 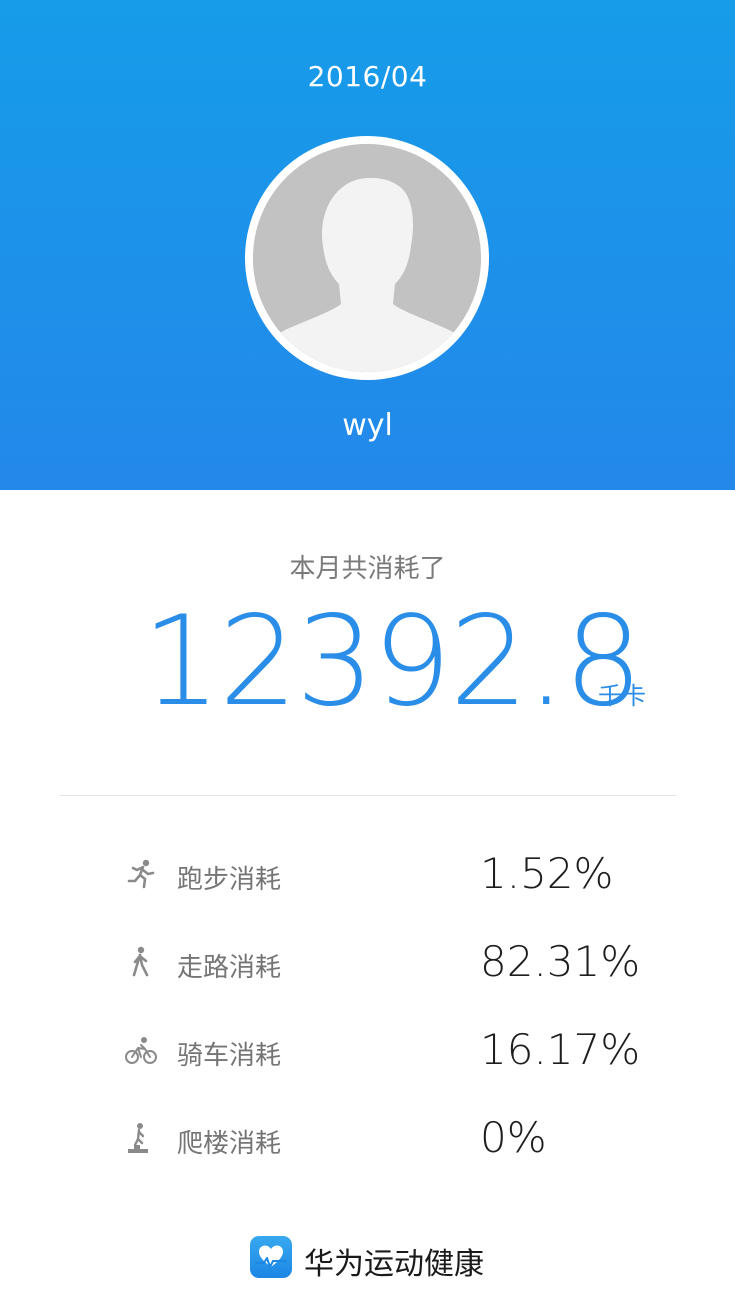 I want to click on section-divider, so click(x=368, y=795).